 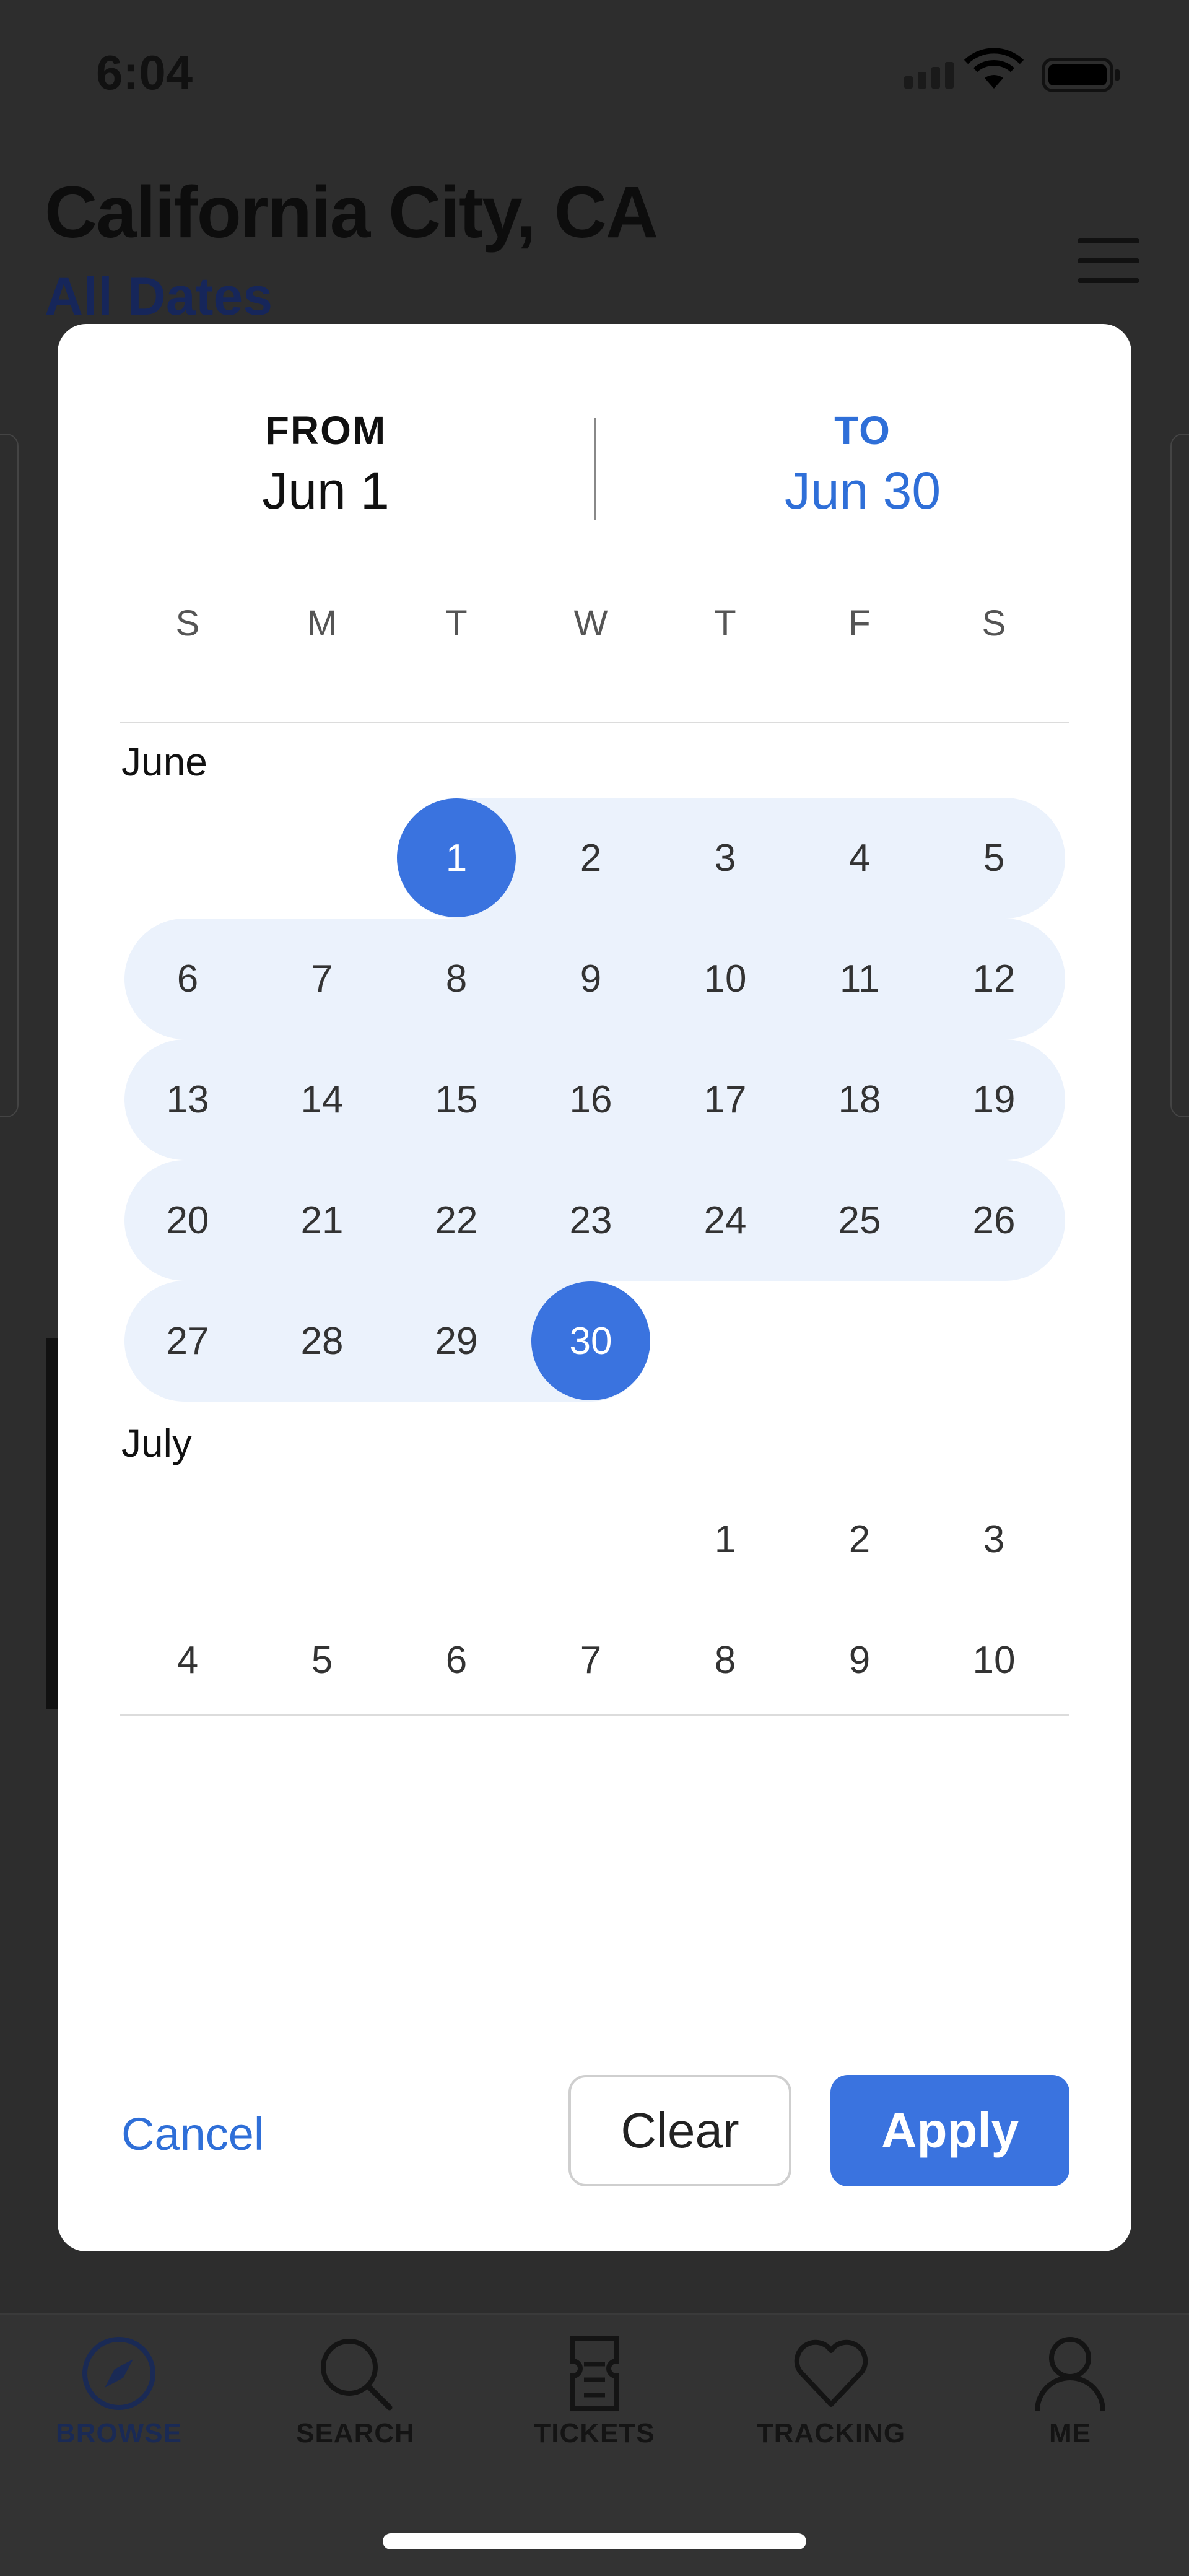 I want to click on tab-label: BROWSE, so click(x=119, y=2433).